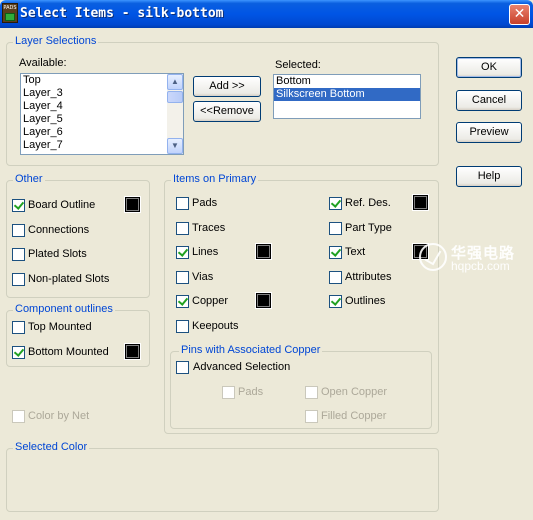 This screenshot has height=520, width=533. I want to click on vias-checkbox, so click(182, 277).